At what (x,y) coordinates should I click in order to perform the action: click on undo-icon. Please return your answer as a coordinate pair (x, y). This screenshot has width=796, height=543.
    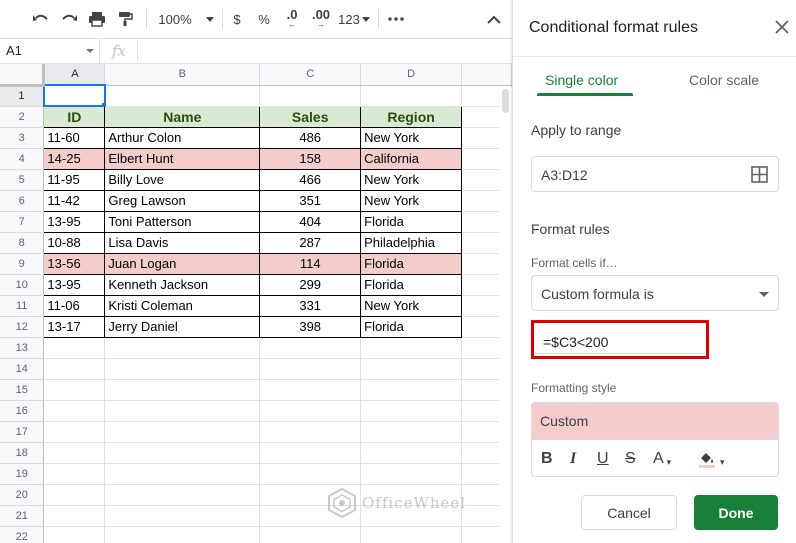
    Looking at the image, I should click on (41, 19).